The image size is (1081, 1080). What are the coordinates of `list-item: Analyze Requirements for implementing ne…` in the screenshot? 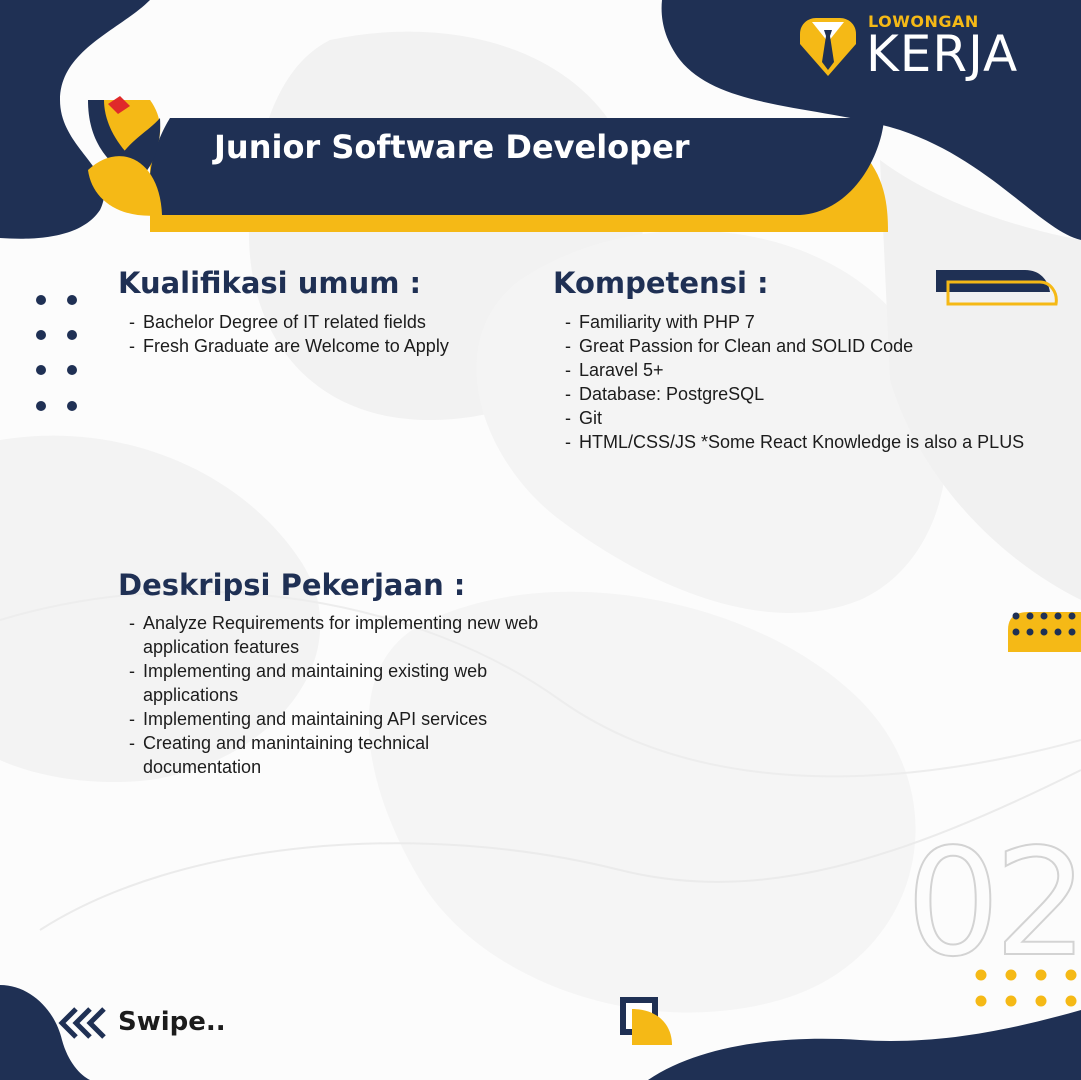 It's located at (339, 635).